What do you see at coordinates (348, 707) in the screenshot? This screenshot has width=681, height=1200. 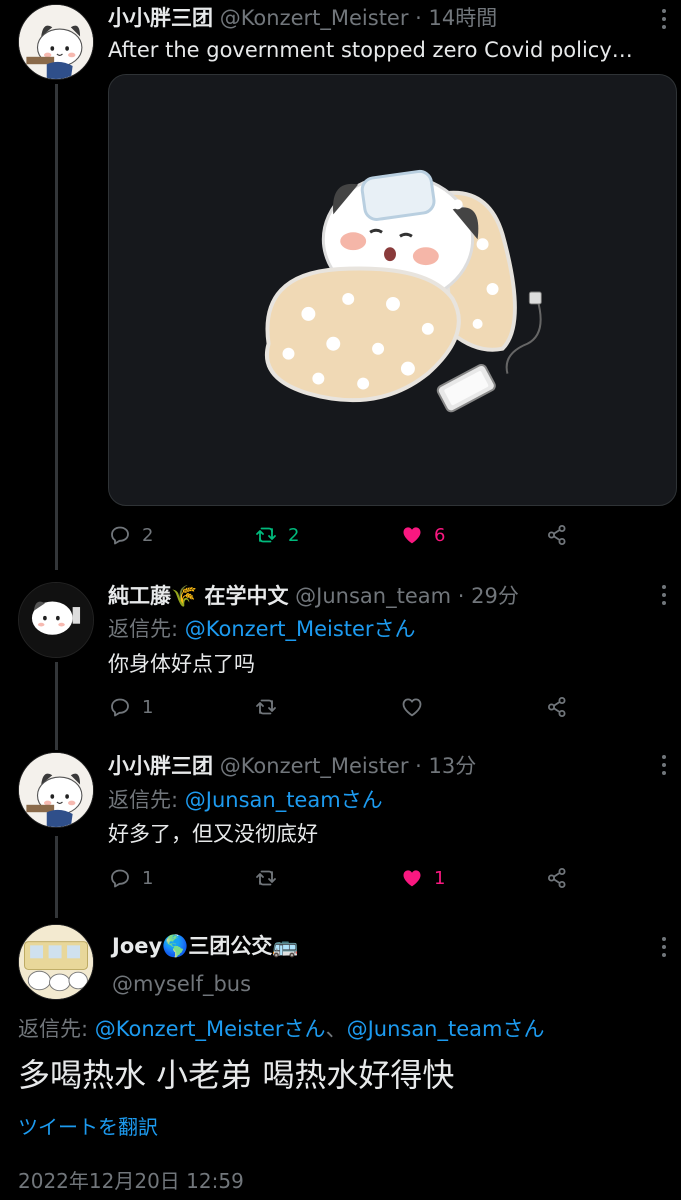 I see `tweet-actions: 1` at bounding box center [348, 707].